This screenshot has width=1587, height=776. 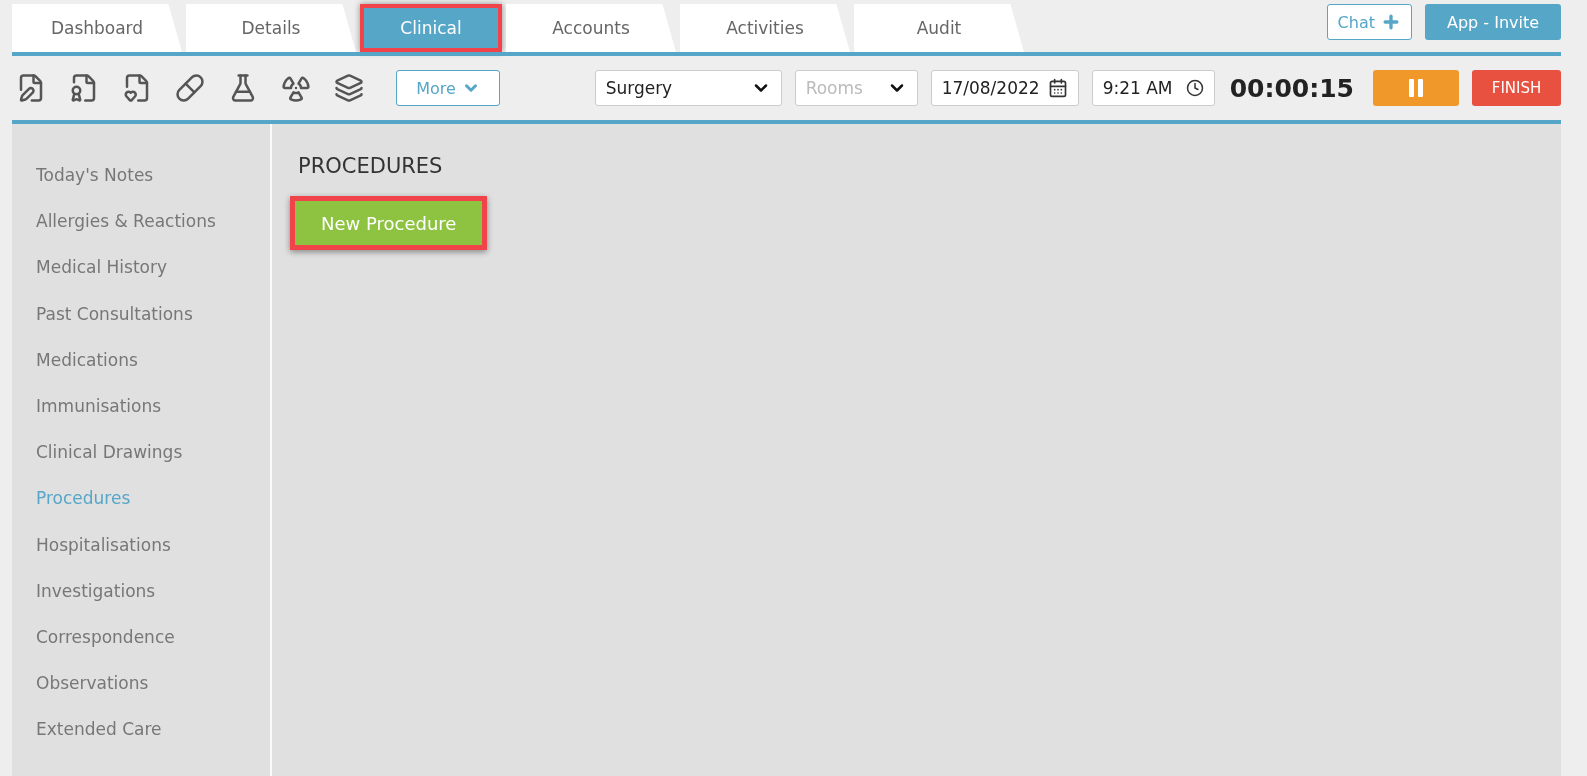 What do you see at coordinates (271, 28) in the screenshot?
I see `tab: Details` at bounding box center [271, 28].